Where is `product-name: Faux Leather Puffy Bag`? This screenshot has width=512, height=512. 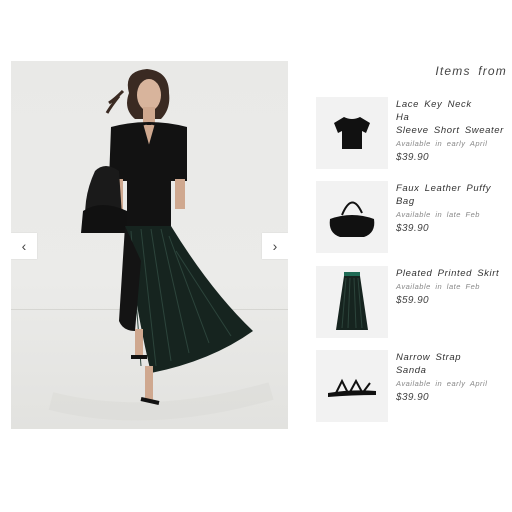 product-name: Faux Leather Puffy Bag is located at coordinates (454, 195).